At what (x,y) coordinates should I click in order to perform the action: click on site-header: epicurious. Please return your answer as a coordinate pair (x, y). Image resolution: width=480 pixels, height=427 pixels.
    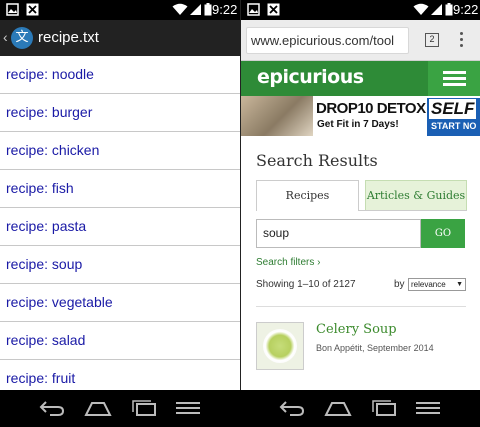
    Looking at the image, I should click on (360, 78).